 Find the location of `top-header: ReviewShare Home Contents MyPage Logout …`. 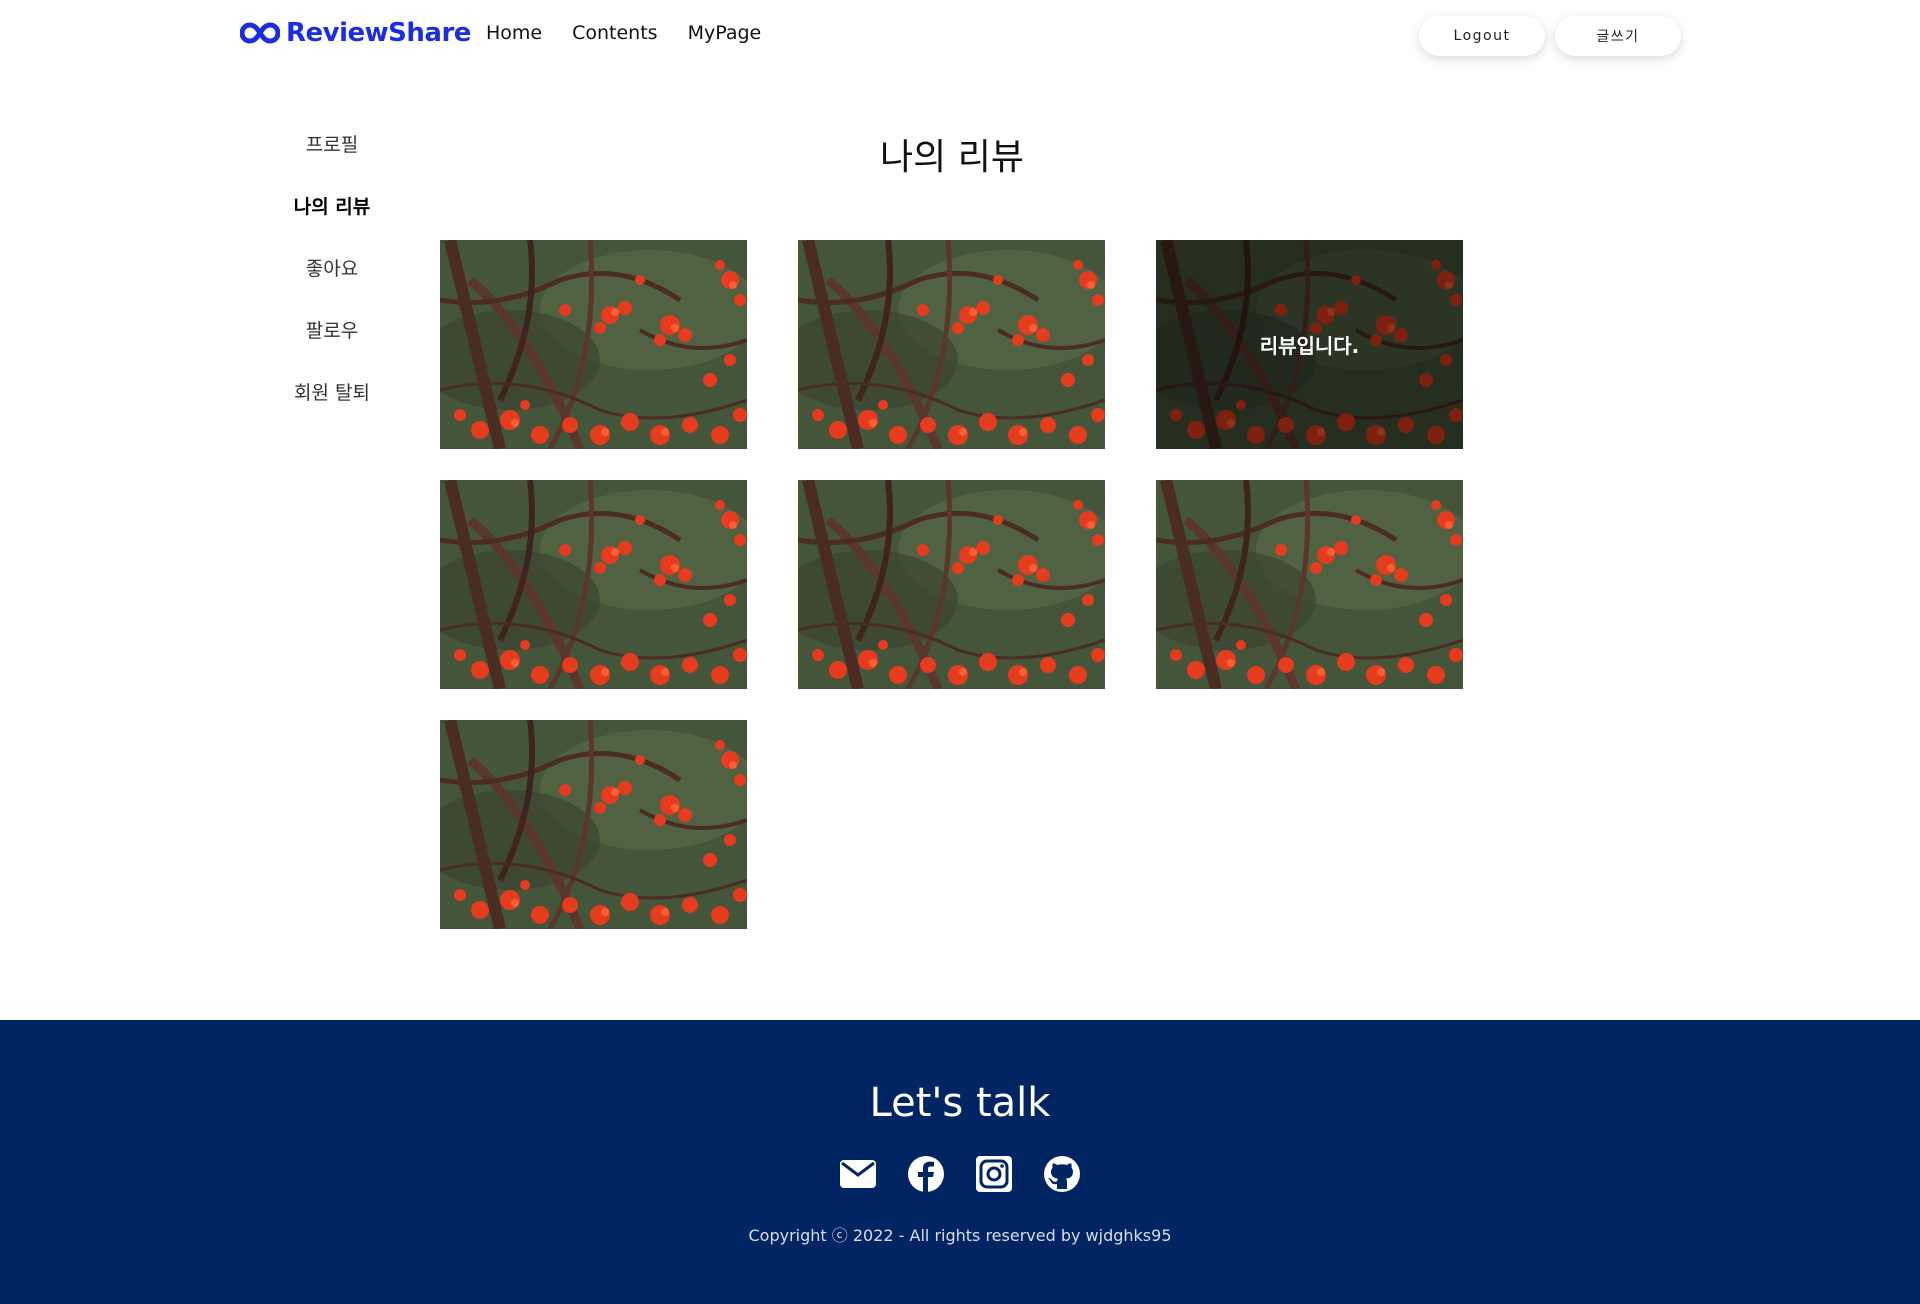

top-header: ReviewShare Home Contents MyPage Logout … is located at coordinates (960, 36).